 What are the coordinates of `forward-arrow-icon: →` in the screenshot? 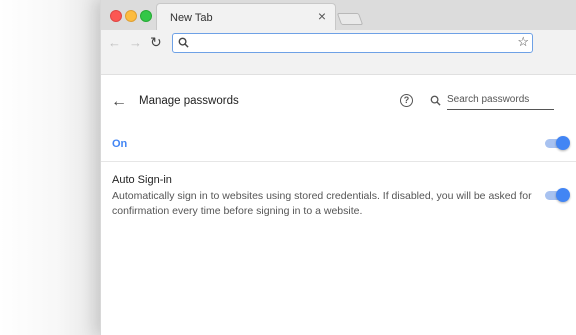 It's located at (135, 42).